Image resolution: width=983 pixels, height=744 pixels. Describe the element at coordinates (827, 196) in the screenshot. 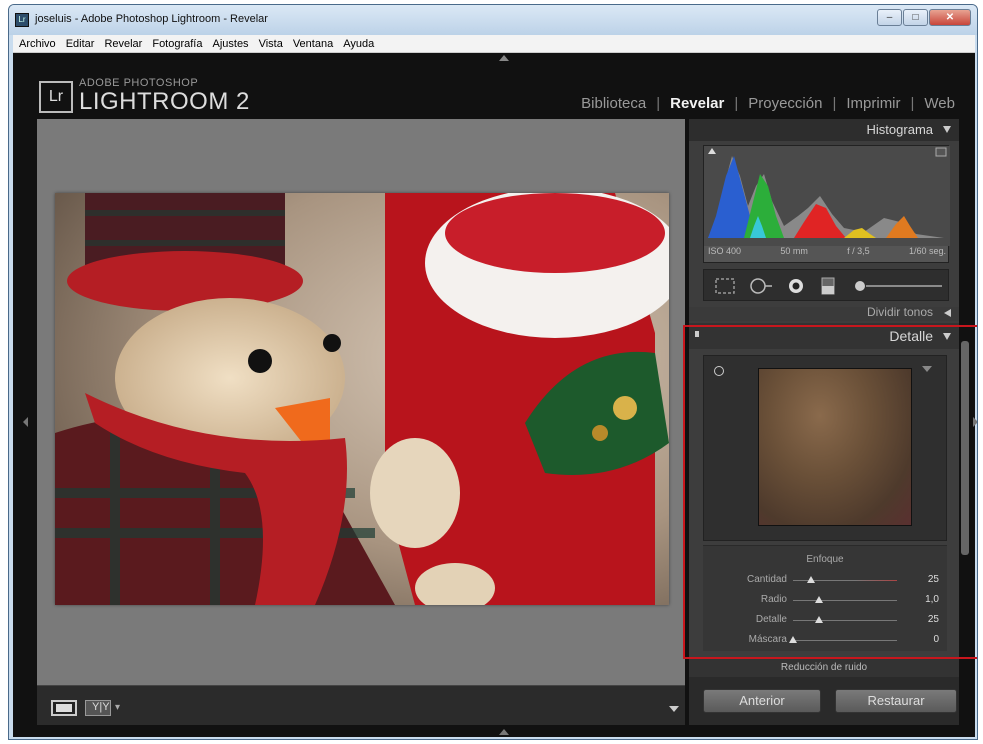

I see `histogram-graph` at that location.